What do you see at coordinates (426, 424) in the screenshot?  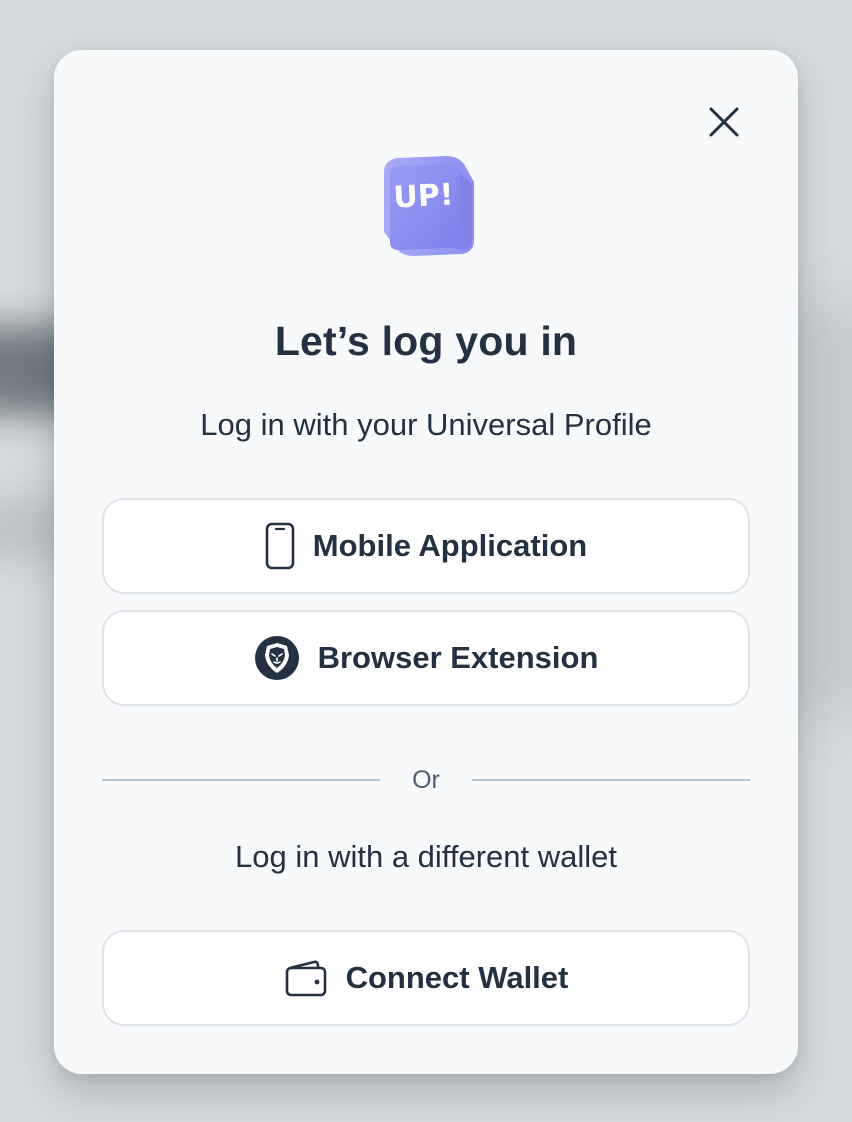 I see `subtitle: Log in with your Universal Profile` at bounding box center [426, 424].